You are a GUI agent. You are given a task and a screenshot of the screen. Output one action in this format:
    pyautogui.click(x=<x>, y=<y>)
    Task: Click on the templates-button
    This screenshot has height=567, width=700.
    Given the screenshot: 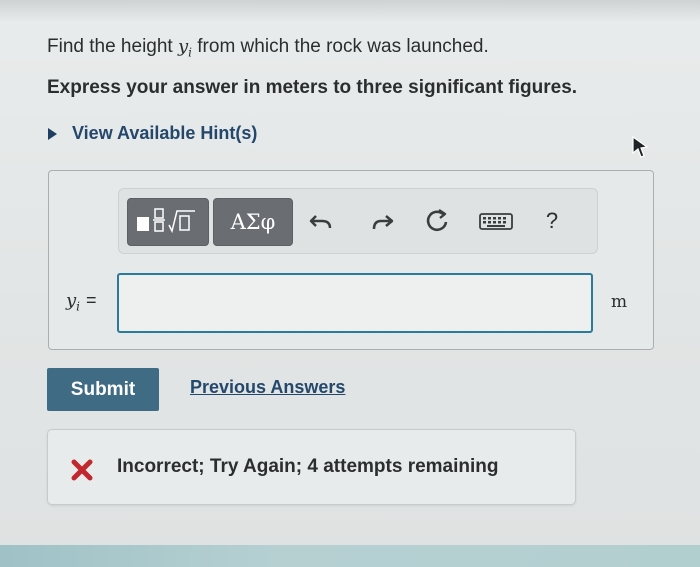 What is the action you would take?
    pyautogui.click(x=168, y=222)
    